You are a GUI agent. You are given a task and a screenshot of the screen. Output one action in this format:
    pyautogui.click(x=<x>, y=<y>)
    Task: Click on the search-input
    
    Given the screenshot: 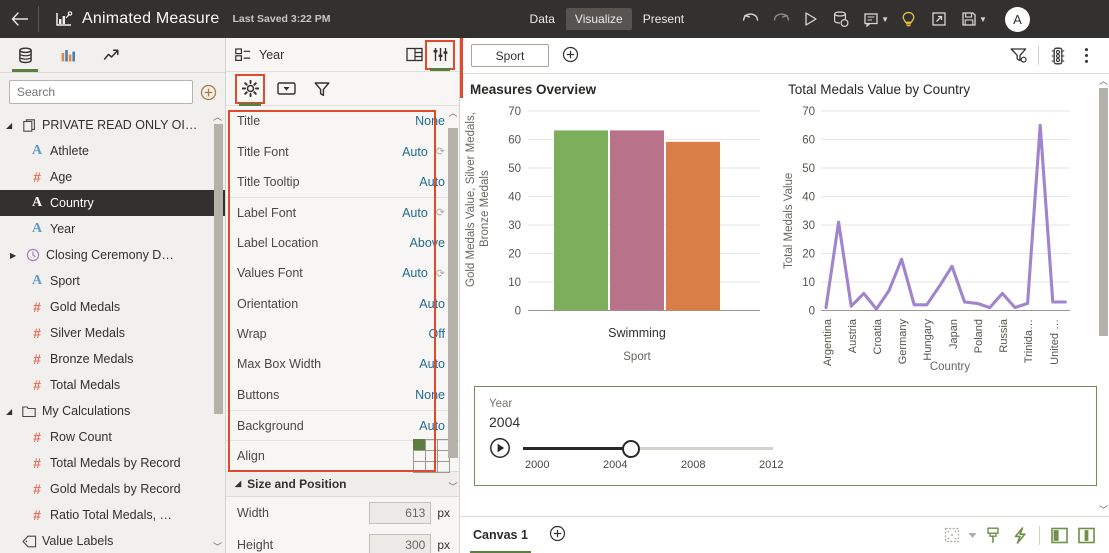 What is the action you would take?
    pyautogui.click(x=101, y=92)
    